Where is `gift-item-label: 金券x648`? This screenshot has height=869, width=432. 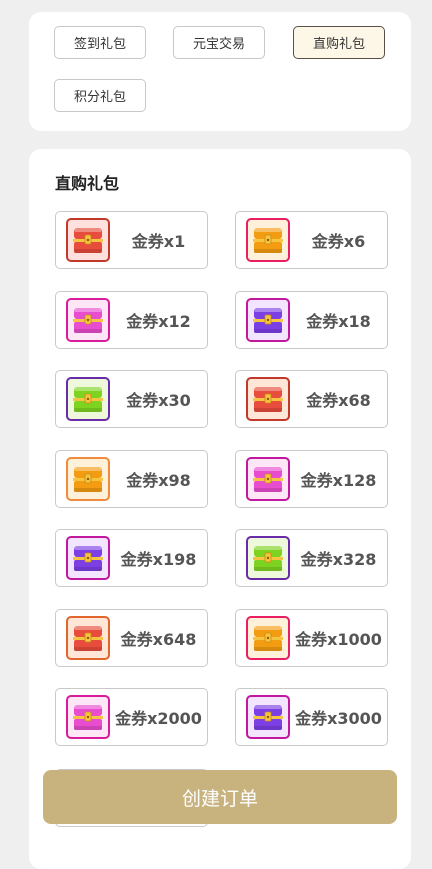 gift-item-label: 金券x648 is located at coordinates (158, 639).